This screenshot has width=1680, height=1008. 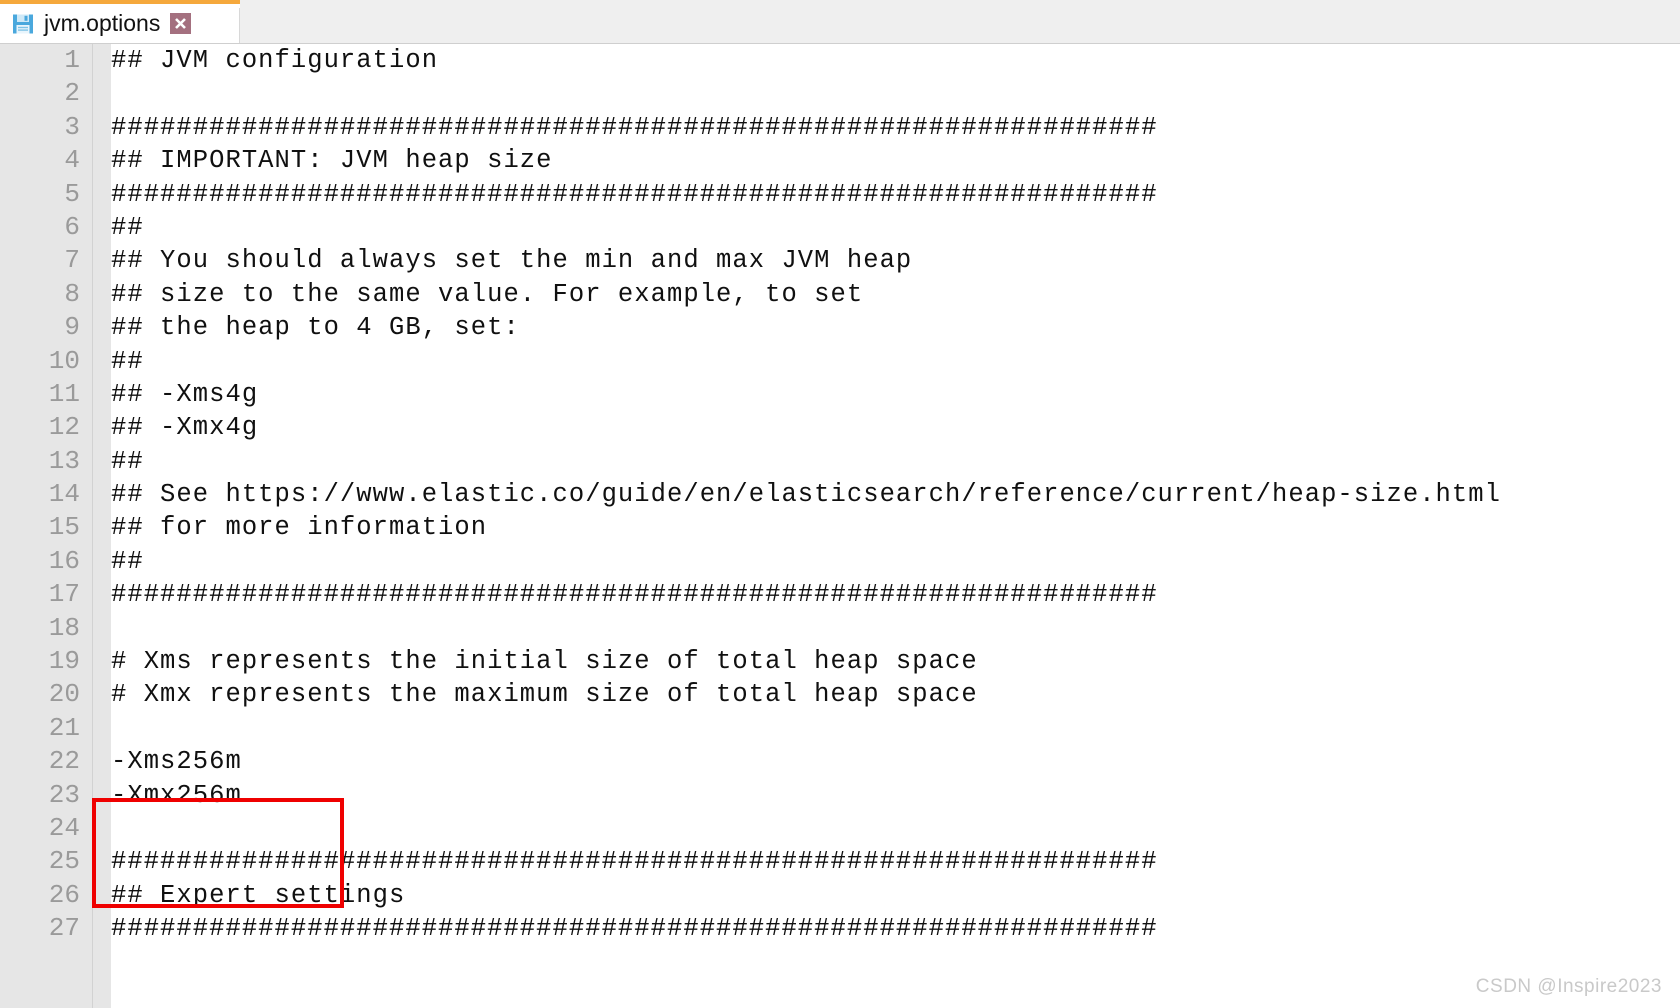 What do you see at coordinates (840, 22) in the screenshot?
I see `tab-bar: jvm.options` at bounding box center [840, 22].